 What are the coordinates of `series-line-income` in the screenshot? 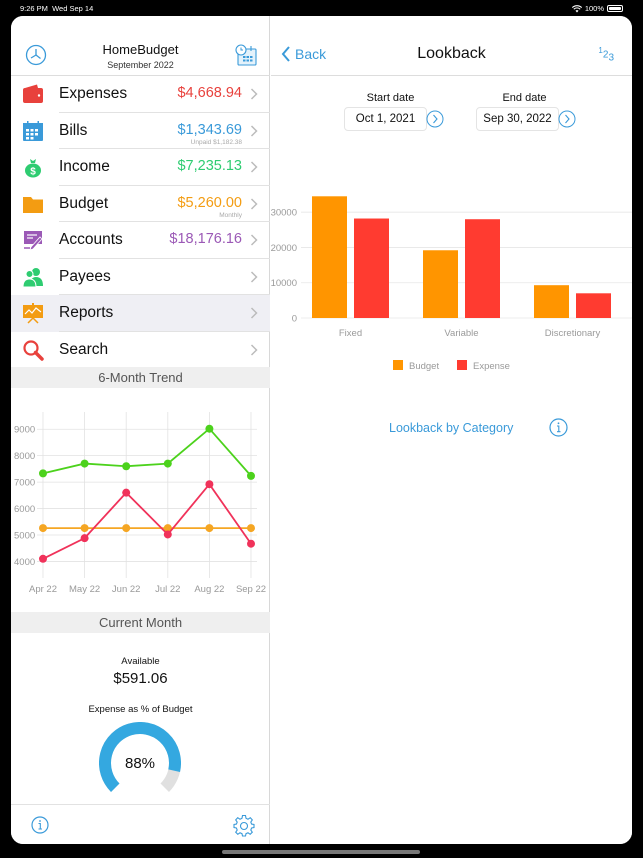 It's located at (147, 452).